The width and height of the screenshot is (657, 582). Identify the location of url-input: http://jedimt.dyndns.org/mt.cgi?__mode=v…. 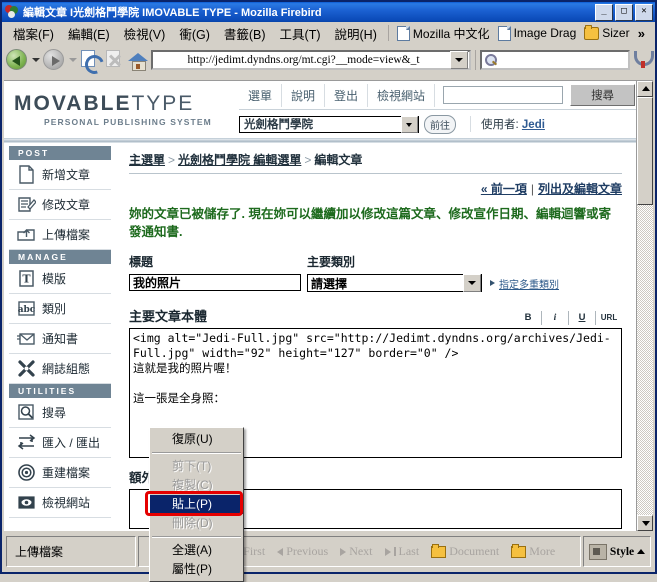
(301, 60).